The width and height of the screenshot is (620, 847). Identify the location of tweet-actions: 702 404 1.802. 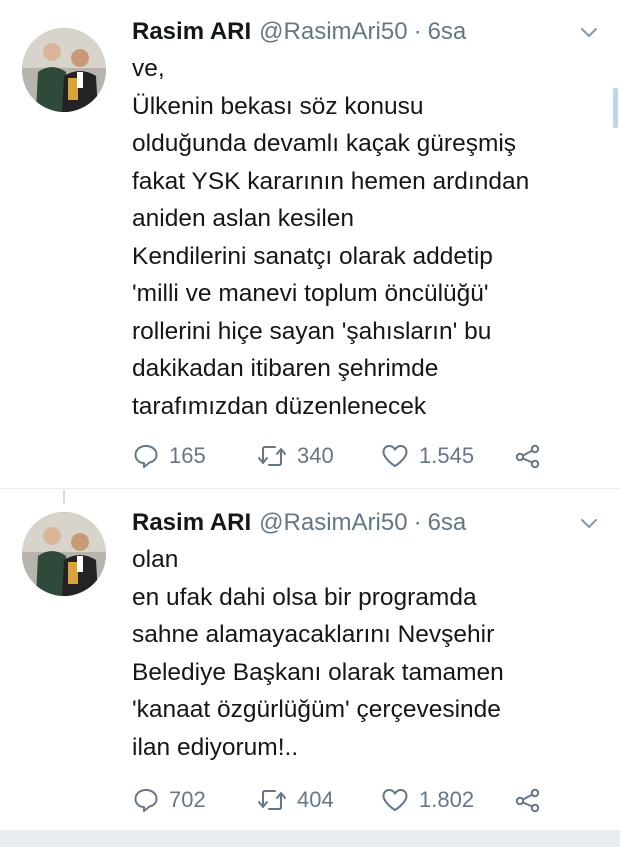
(337, 800).